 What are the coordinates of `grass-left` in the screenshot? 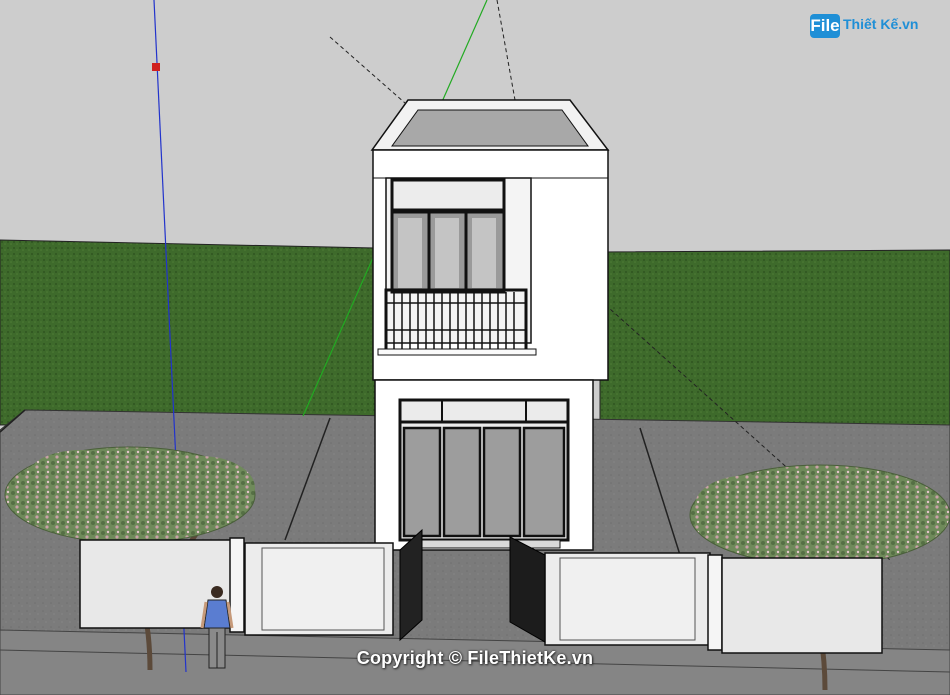 It's located at (188, 332).